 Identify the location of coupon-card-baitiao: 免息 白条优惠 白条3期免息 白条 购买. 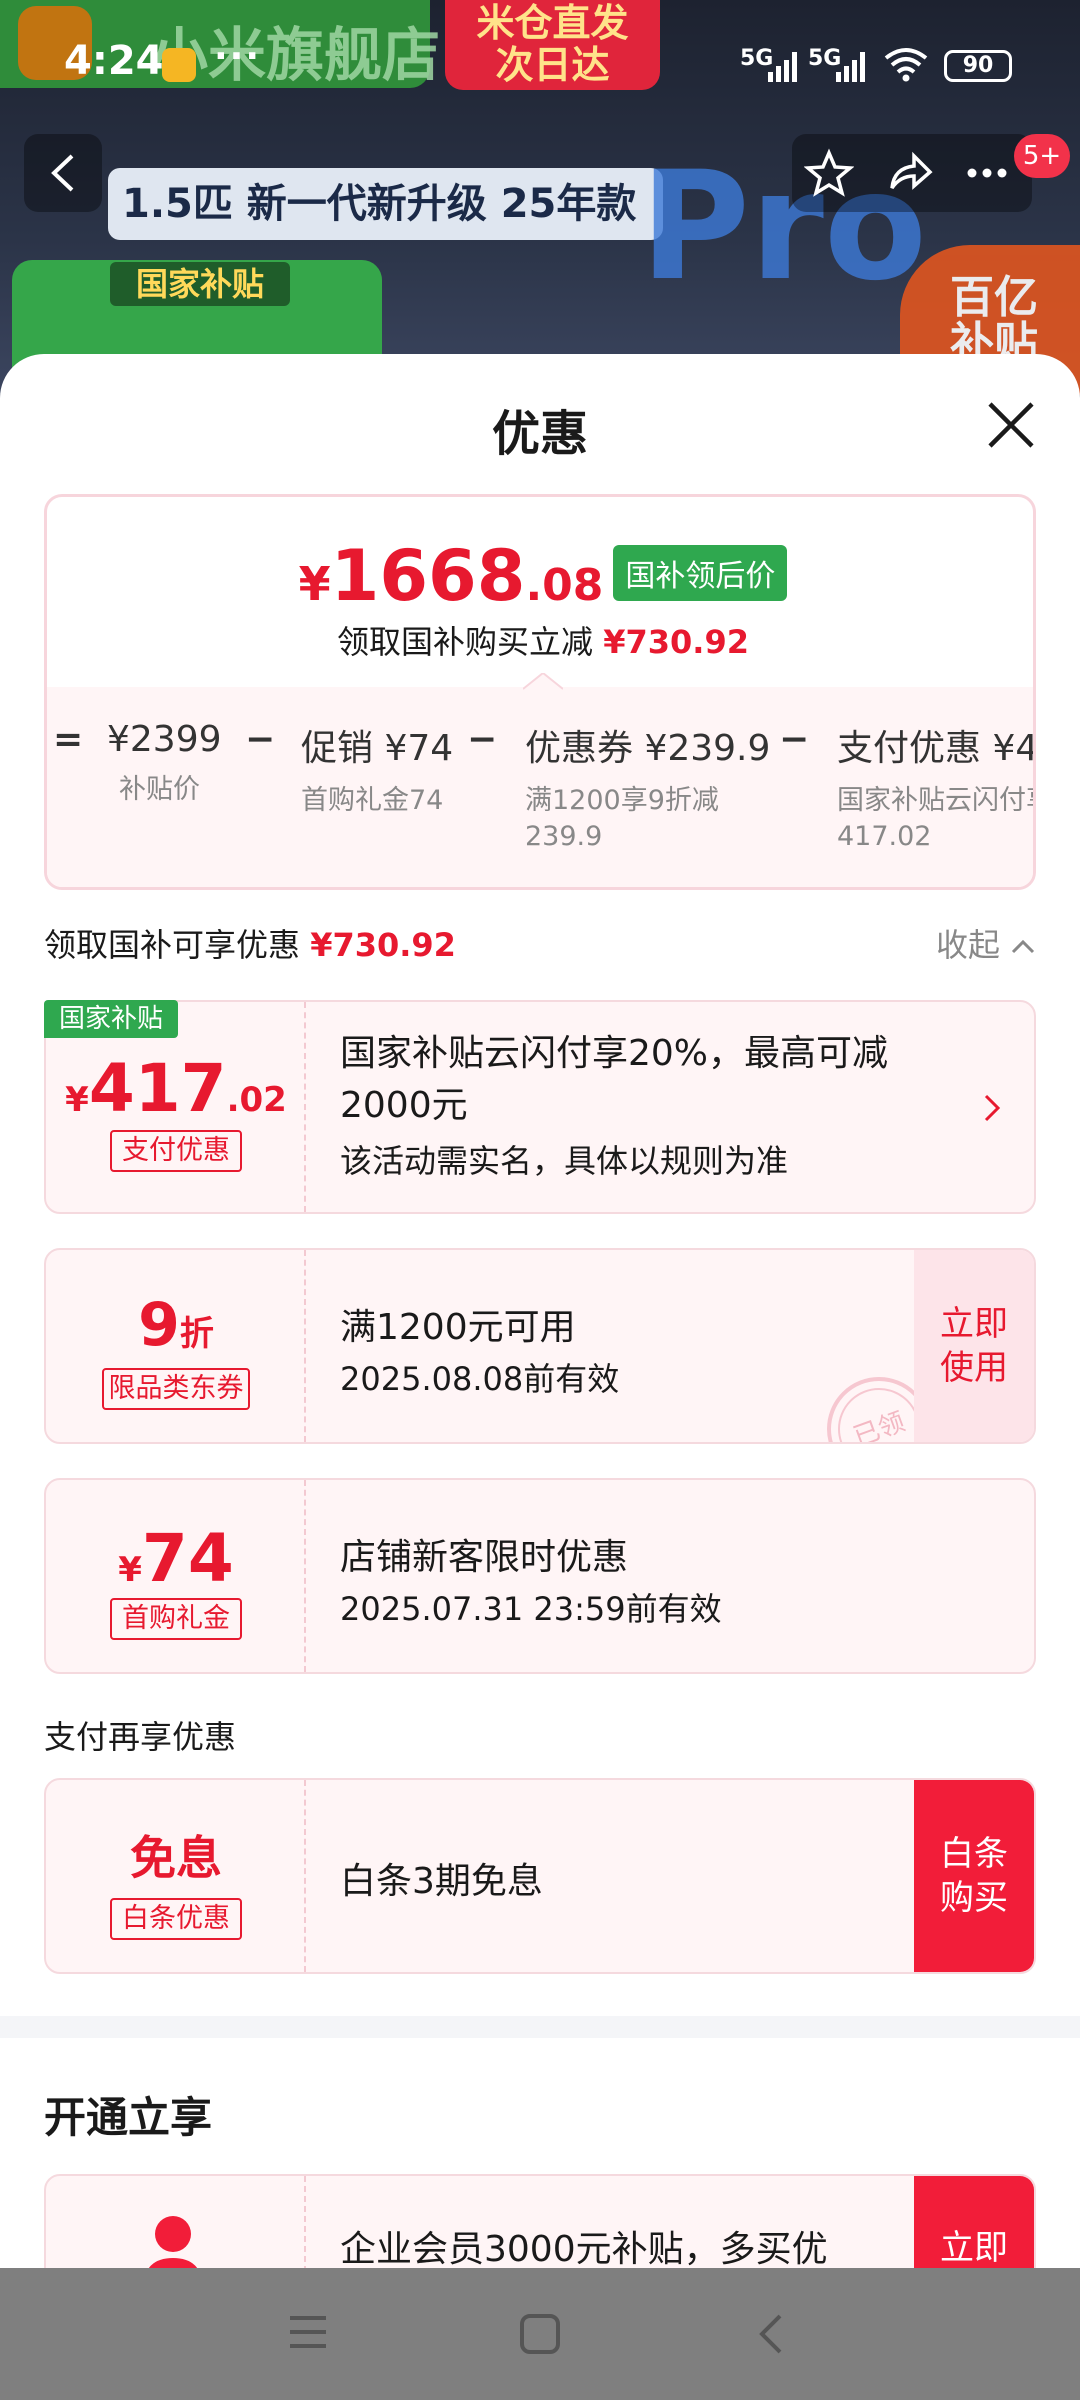
(540, 1876).